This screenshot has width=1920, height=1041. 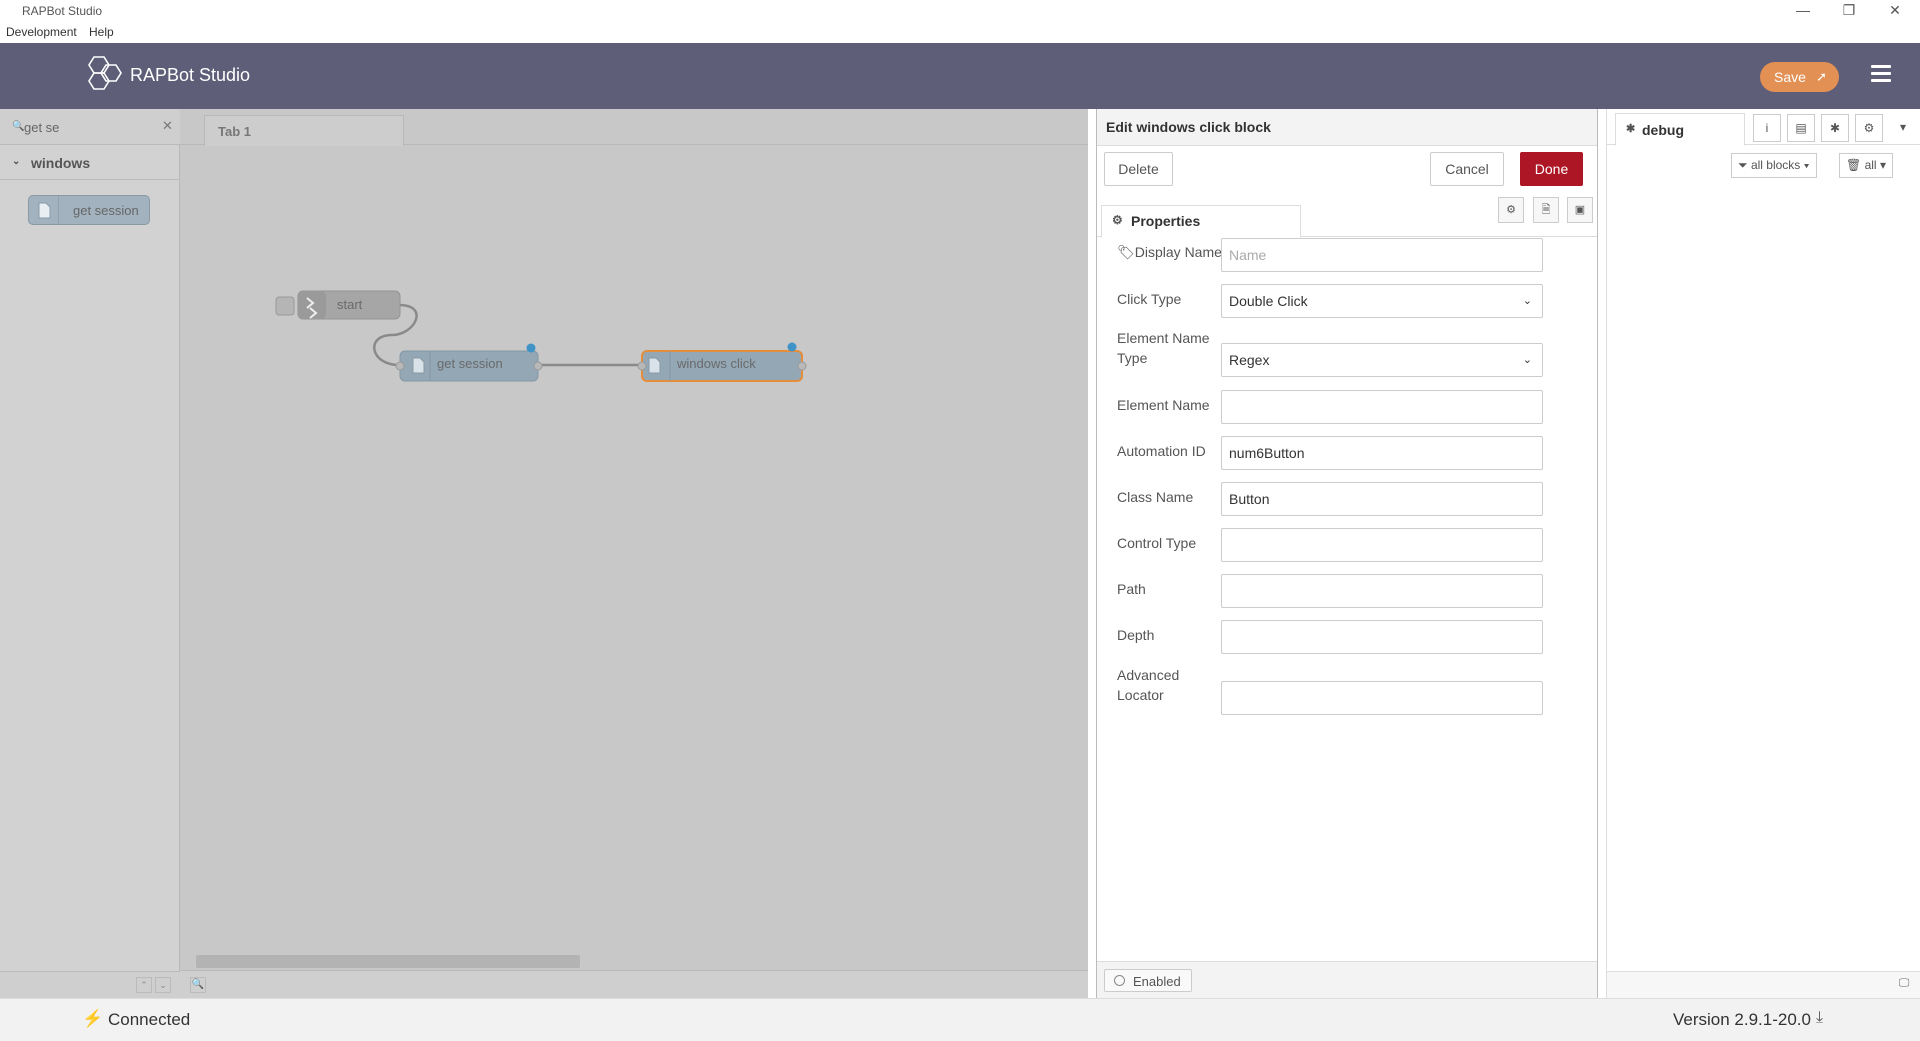 What do you see at coordinates (1849, 11) in the screenshot?
I see `restore-button: ❐` at bounding box center [1849, 11].